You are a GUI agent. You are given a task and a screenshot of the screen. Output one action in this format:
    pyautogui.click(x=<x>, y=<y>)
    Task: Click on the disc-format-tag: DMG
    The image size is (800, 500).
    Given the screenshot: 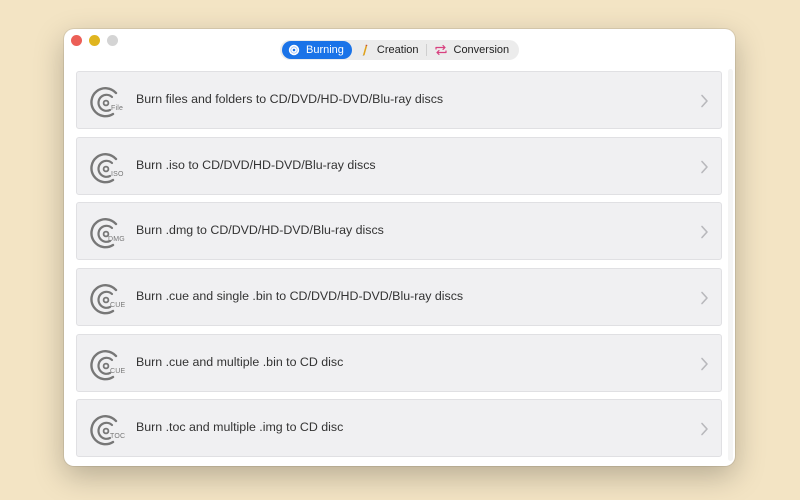 What is the action you would take?
    pyautogui.click(x=116, y=240)
    